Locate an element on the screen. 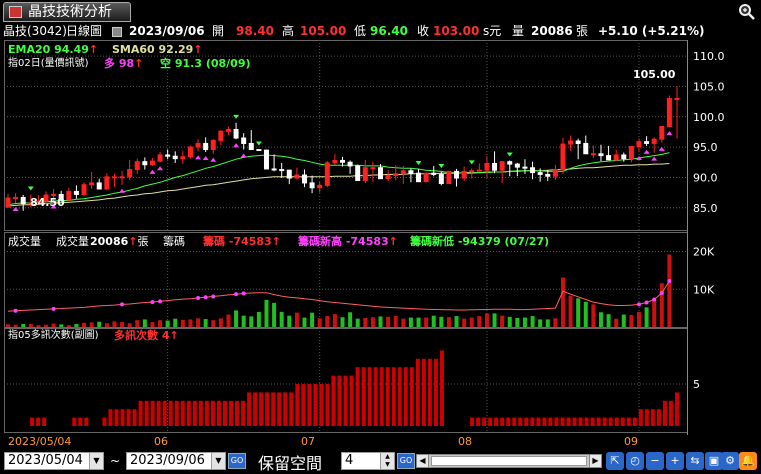 The image size is (761, 474). window-title: 晶技技術分析 is located at coordinates (70, 12).